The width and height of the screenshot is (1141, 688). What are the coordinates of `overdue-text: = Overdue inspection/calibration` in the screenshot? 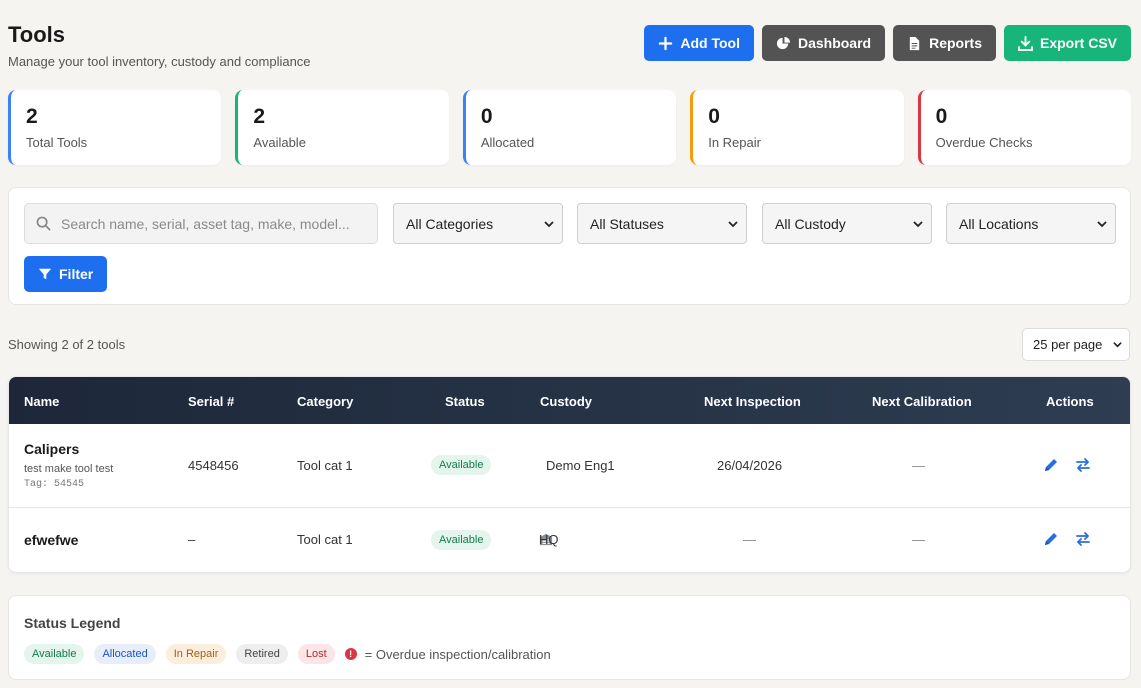 It's located at (457, 654).